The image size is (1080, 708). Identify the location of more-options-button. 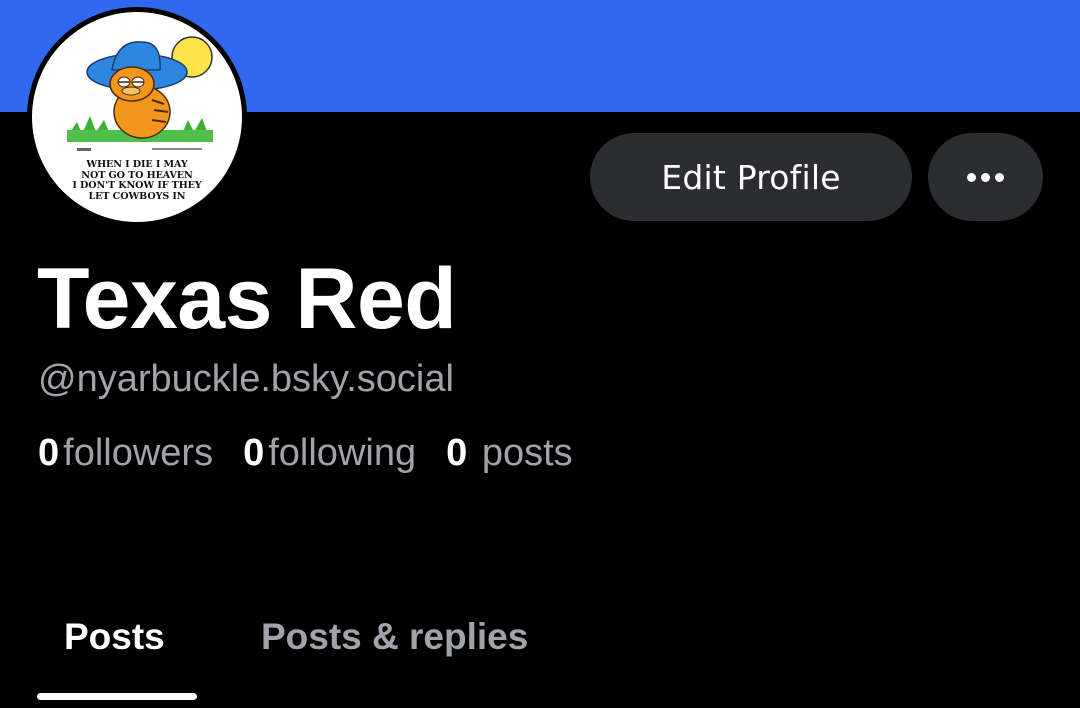
(985, 177).